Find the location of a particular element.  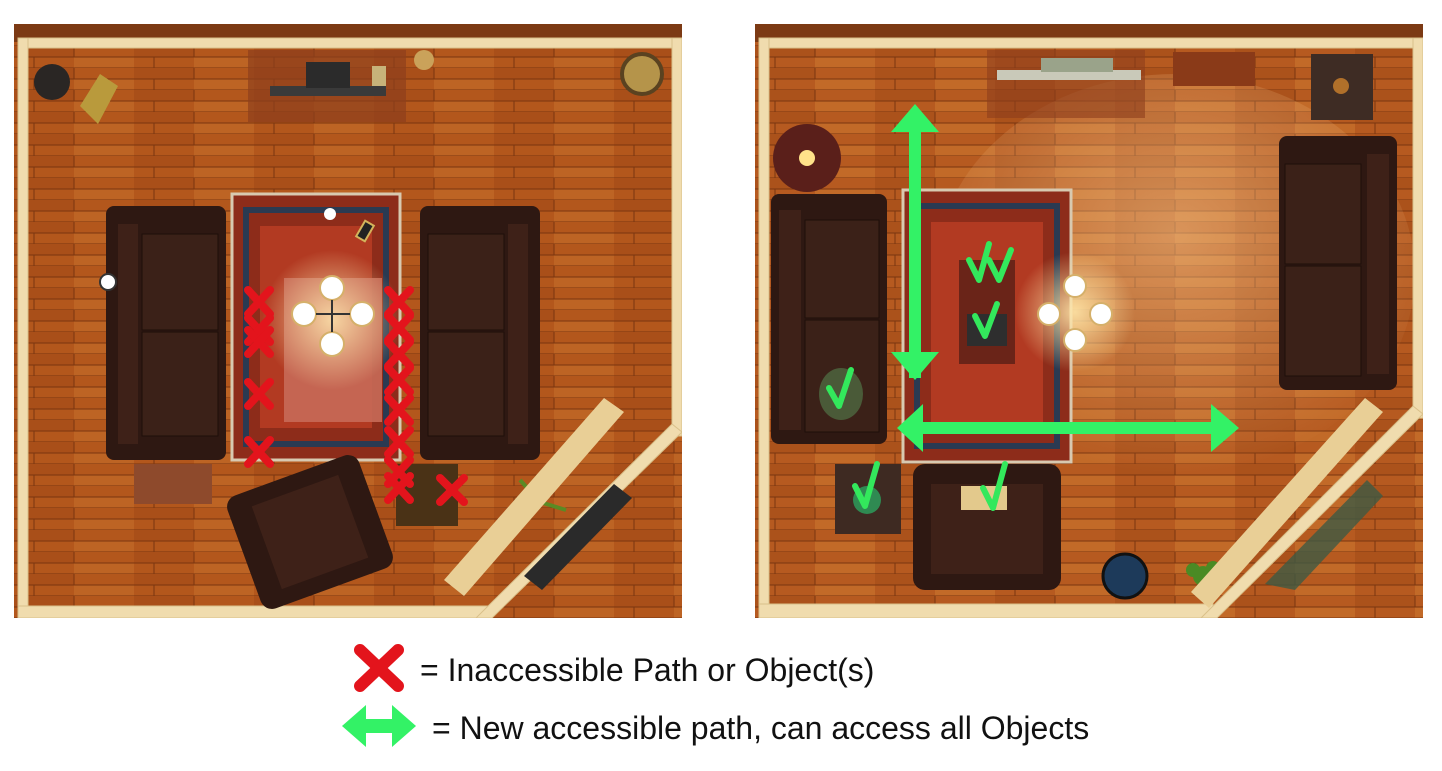

side-table-left is located at coordinates (173, 484).